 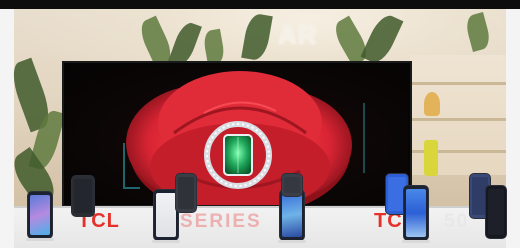 What do you see at coordinates (7, 128) in the screenshot?
I see `left-white-frame` at bounding box center [7, 128].